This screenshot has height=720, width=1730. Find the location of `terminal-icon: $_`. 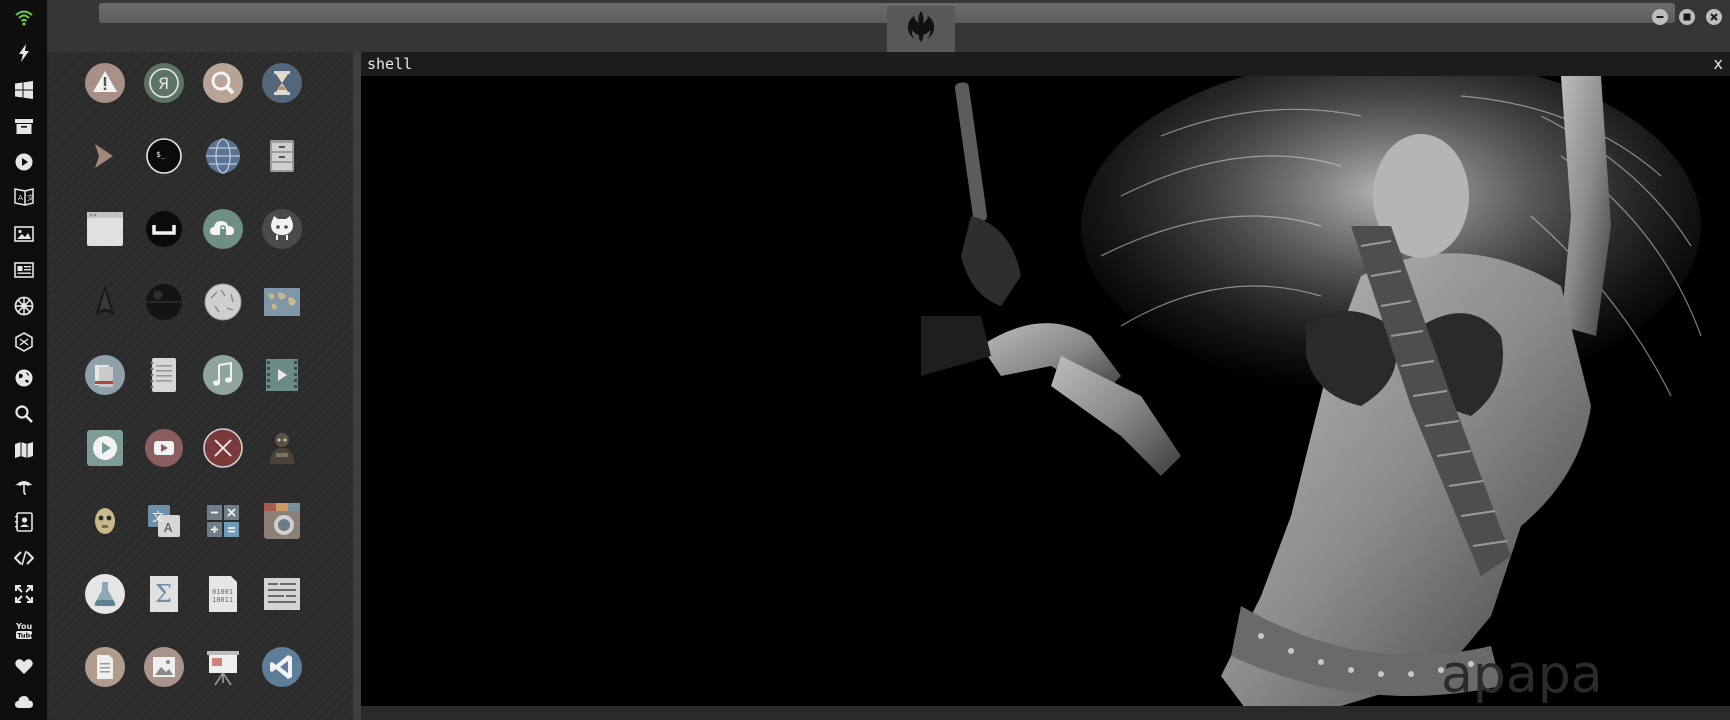

terminal-icon: $_ is located at coordinates (164, 156).